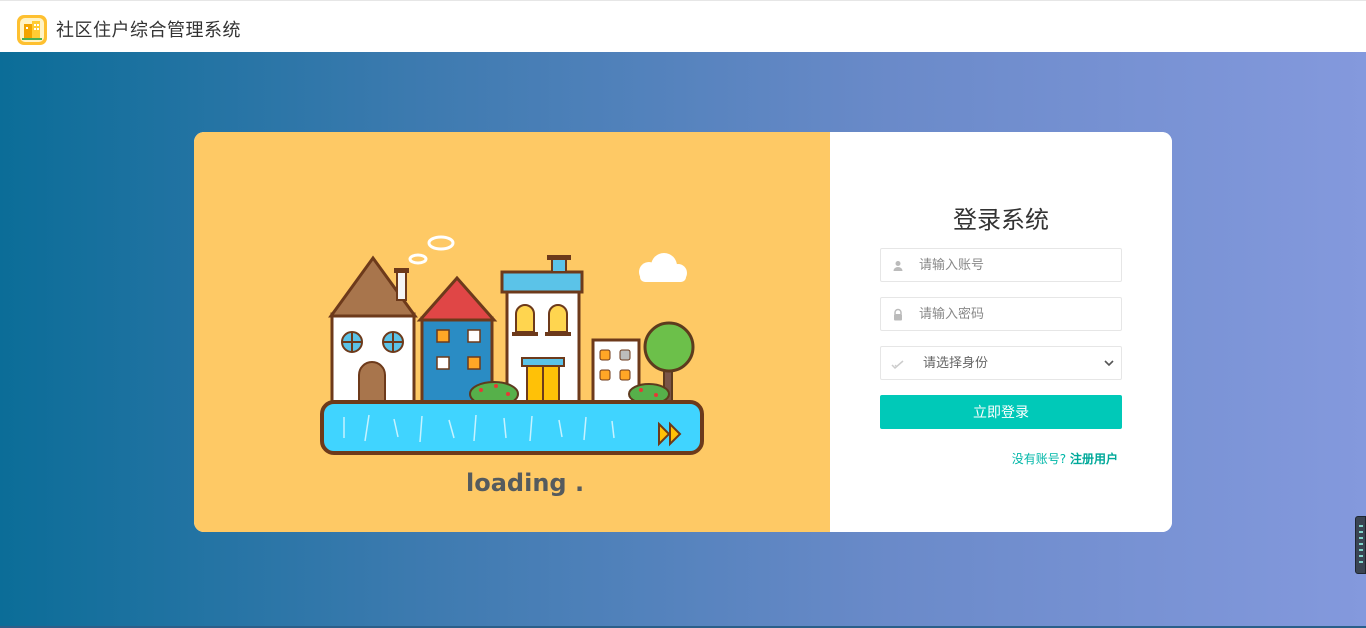  I want to click on building-logo-icon, so click(32, 30).